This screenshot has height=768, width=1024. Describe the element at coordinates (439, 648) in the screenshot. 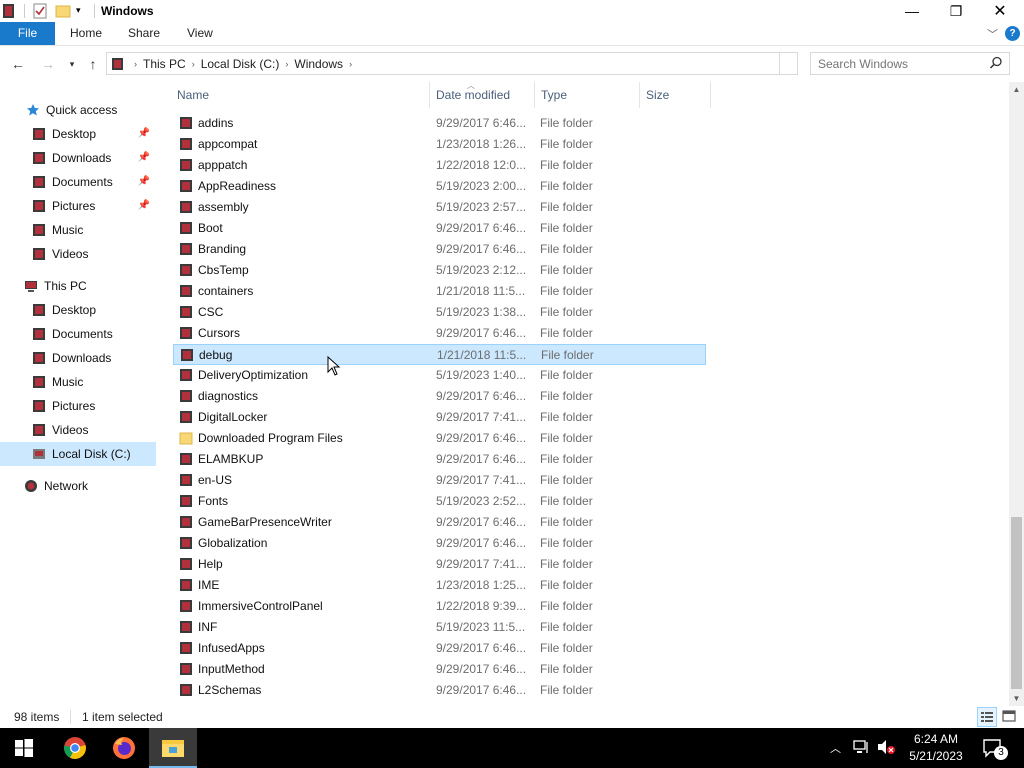

I see `file-row: InfusedApps 9/29/2017 6:46... File folder` at that location.